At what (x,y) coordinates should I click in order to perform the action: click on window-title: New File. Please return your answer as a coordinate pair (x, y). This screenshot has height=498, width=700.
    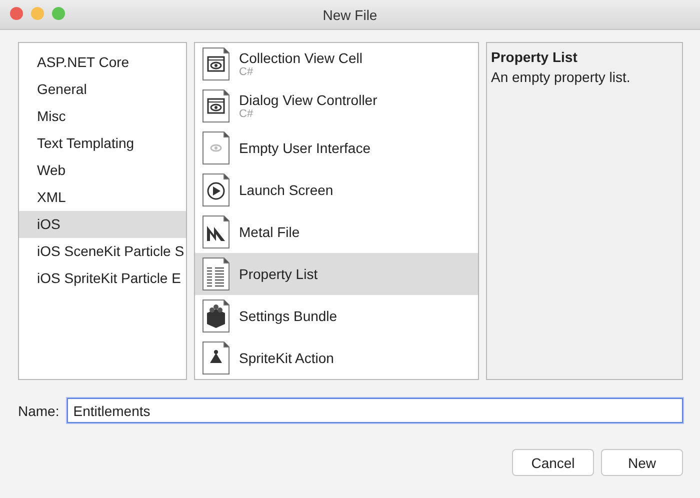
    Looking at the image, I should click on (350, 14).